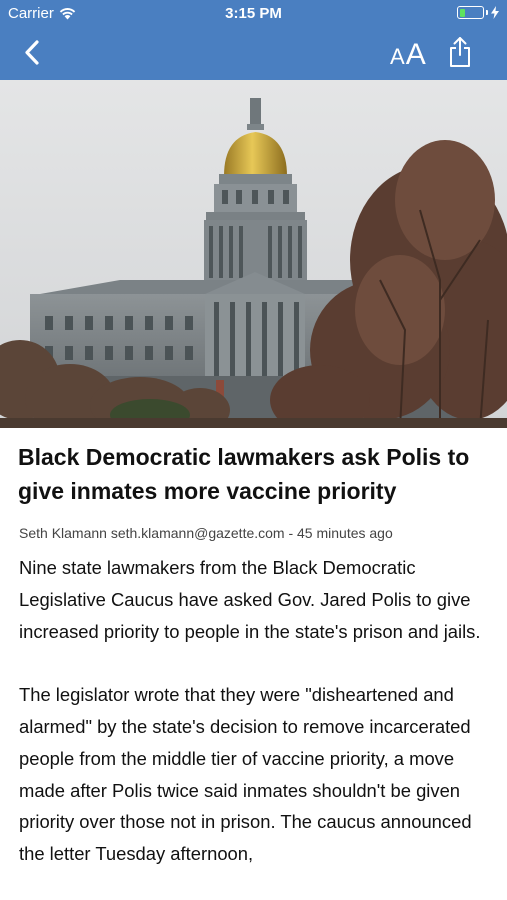 The height and width of the screenshot is (900, 507). I want to click on font-size-button: A A, so click(408, 53).